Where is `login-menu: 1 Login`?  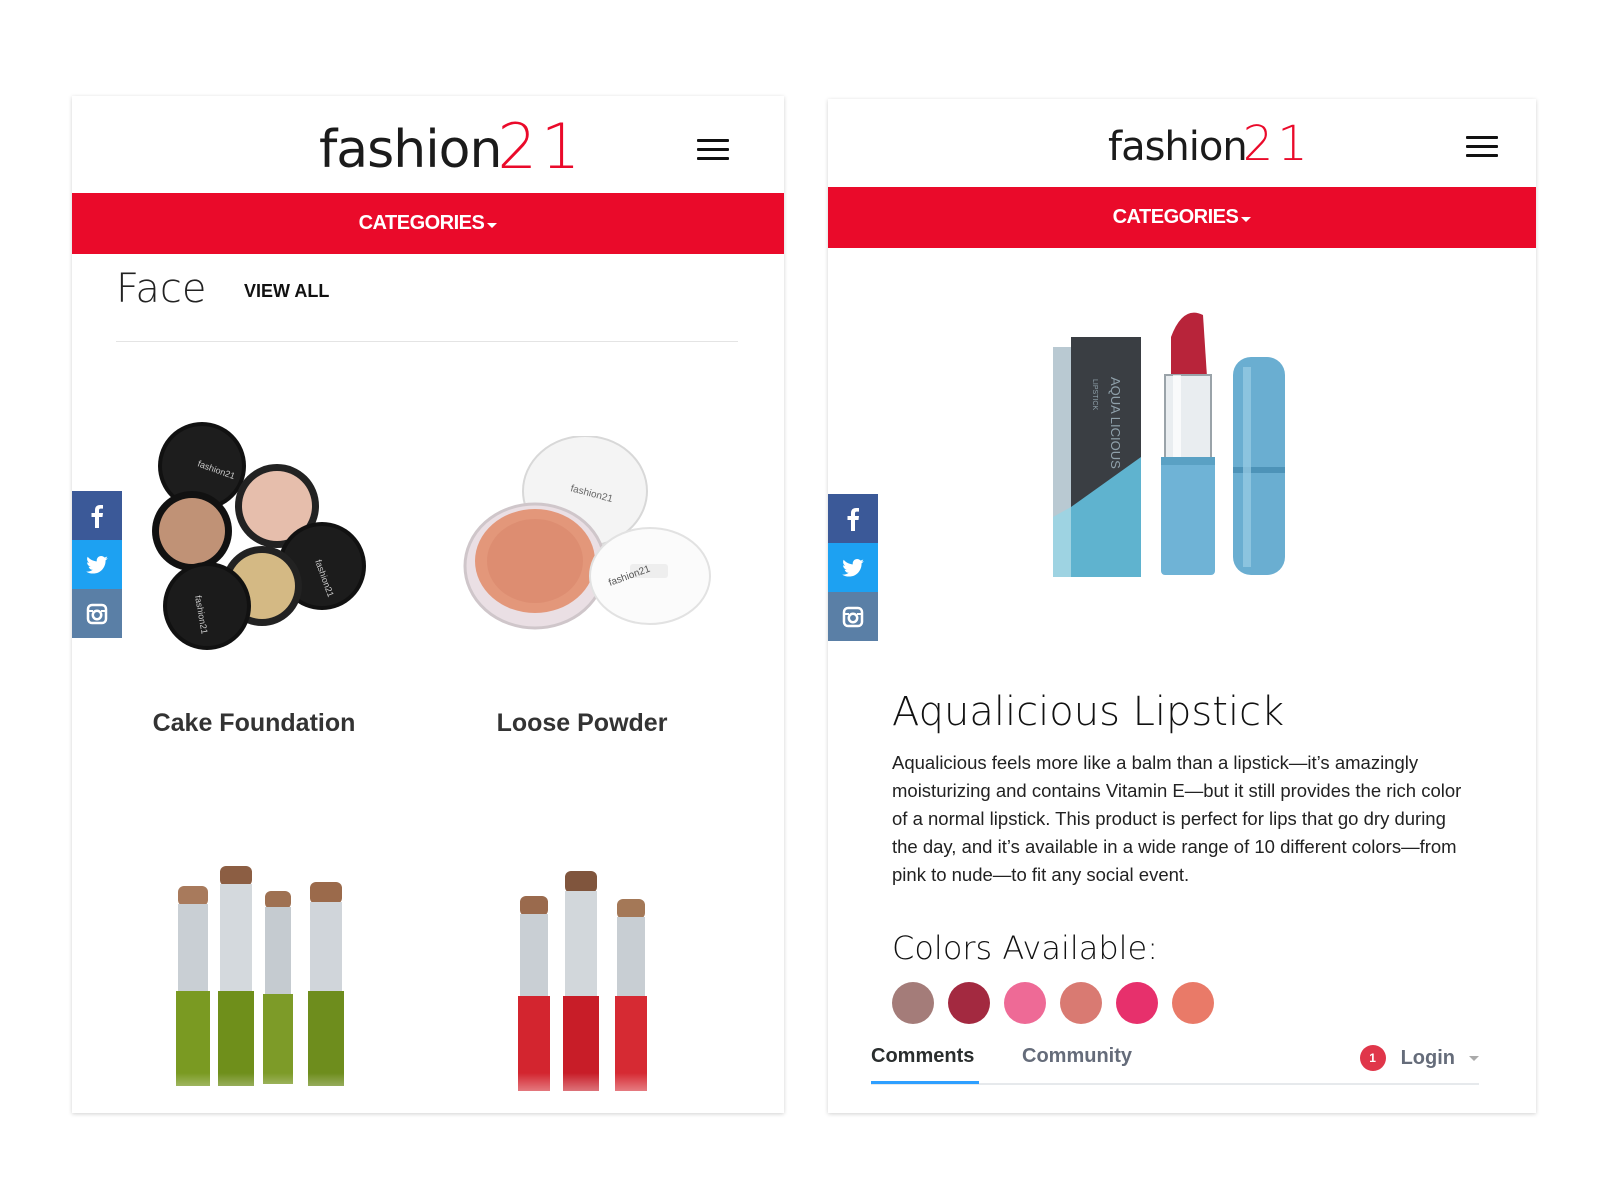
login-menu: 1 Login is located at coordinates (1419, 1058).